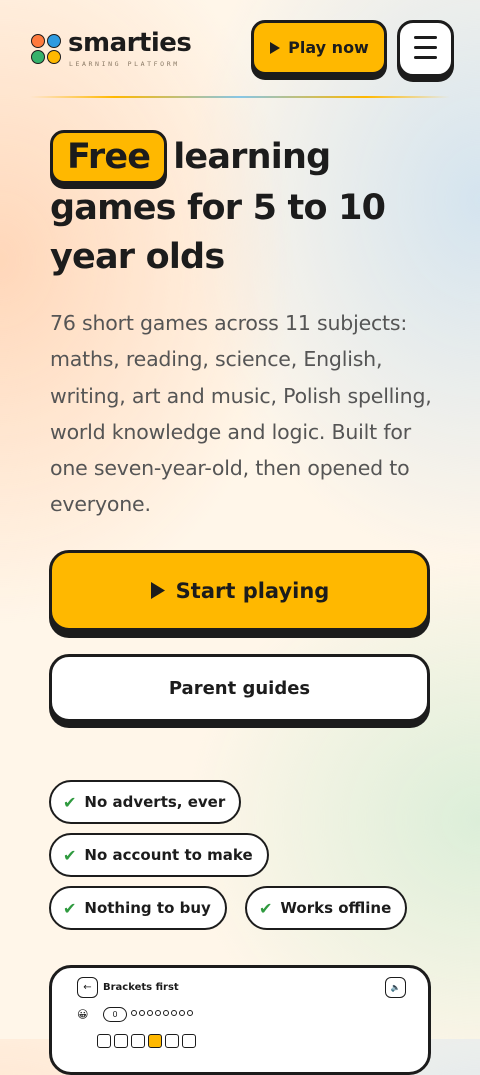 The height and width of the screenshot is (1075, 480). Describe the element at coordinates (146, 1041) in the screenshot. I see `answer-tiles` at that location.